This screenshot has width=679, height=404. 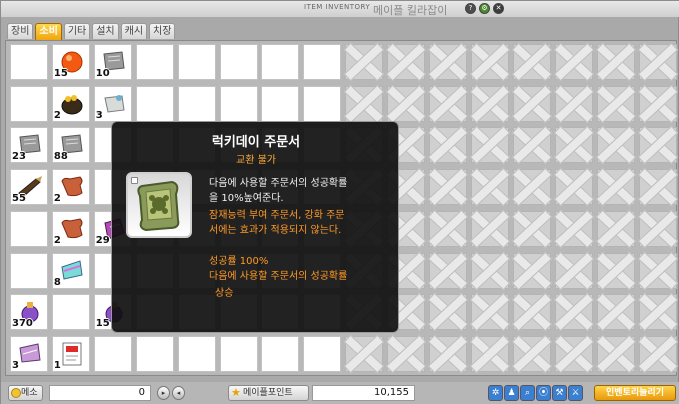 What do you see at coordinates (102, 240) in the screenshot?
I see `item-quantity: 29` at bounding box center [102, 240].